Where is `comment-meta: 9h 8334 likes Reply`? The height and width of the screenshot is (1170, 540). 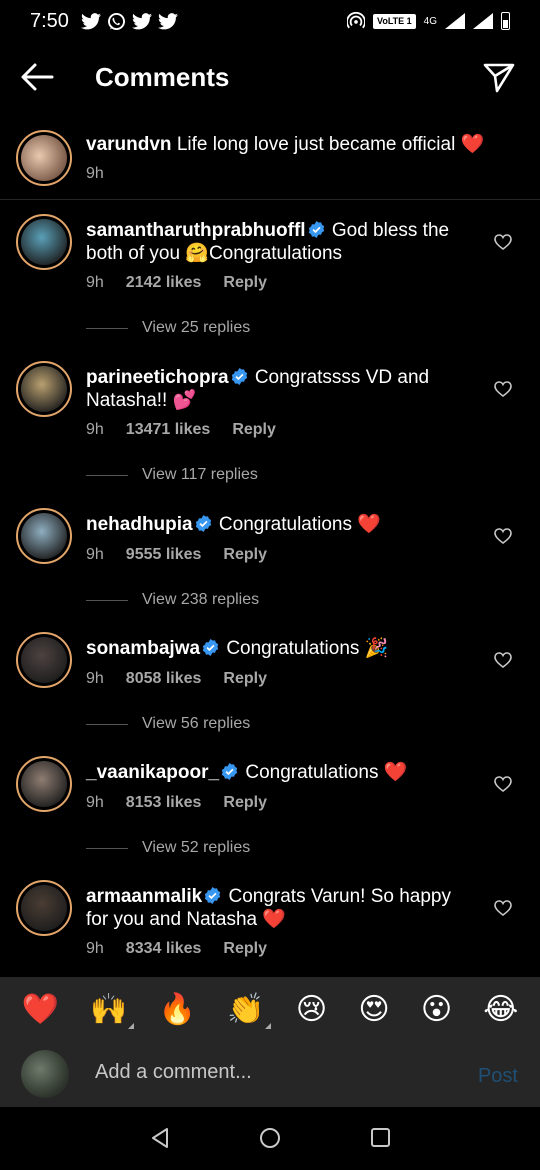 comment-meta: 9h 8334 likes Reply is located at coordinates (176, 949).